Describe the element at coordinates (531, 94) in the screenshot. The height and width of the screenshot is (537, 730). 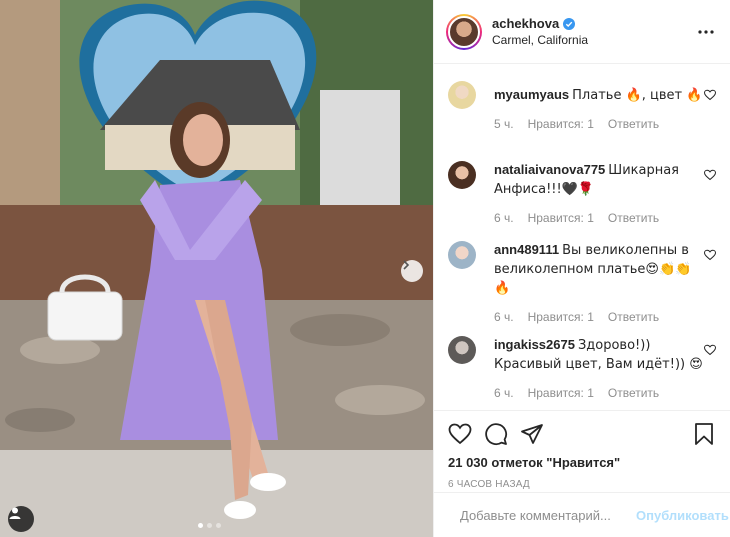
I see `commenter-username: myaumyaus` at that location.